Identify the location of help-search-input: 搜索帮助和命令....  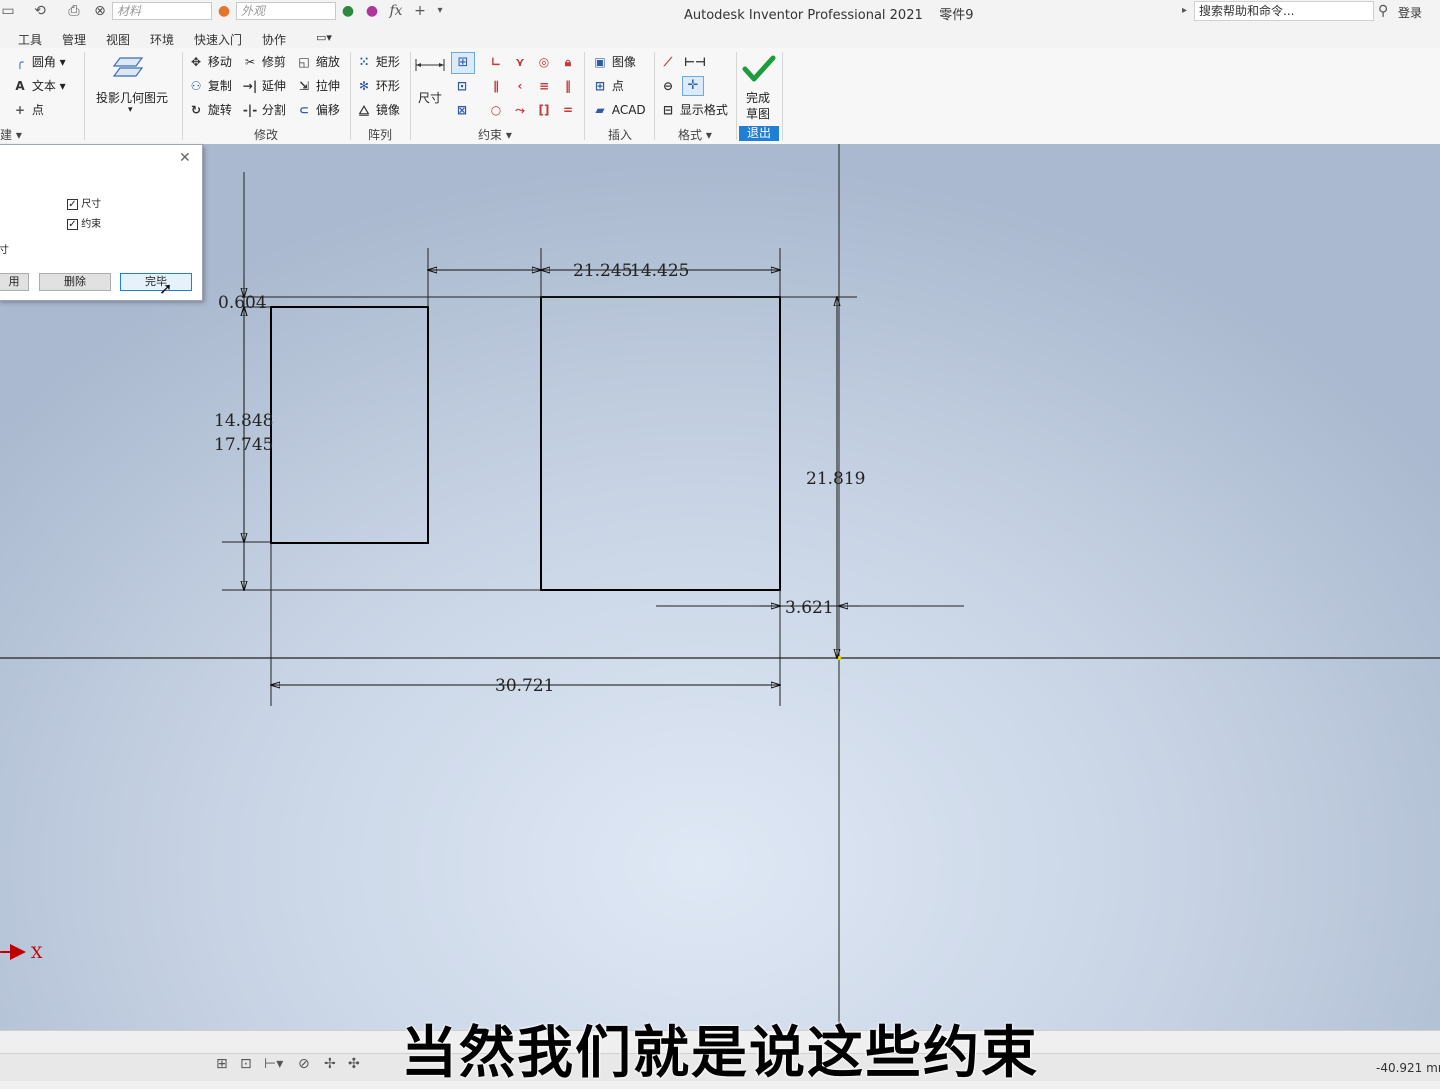
(1284, 11).